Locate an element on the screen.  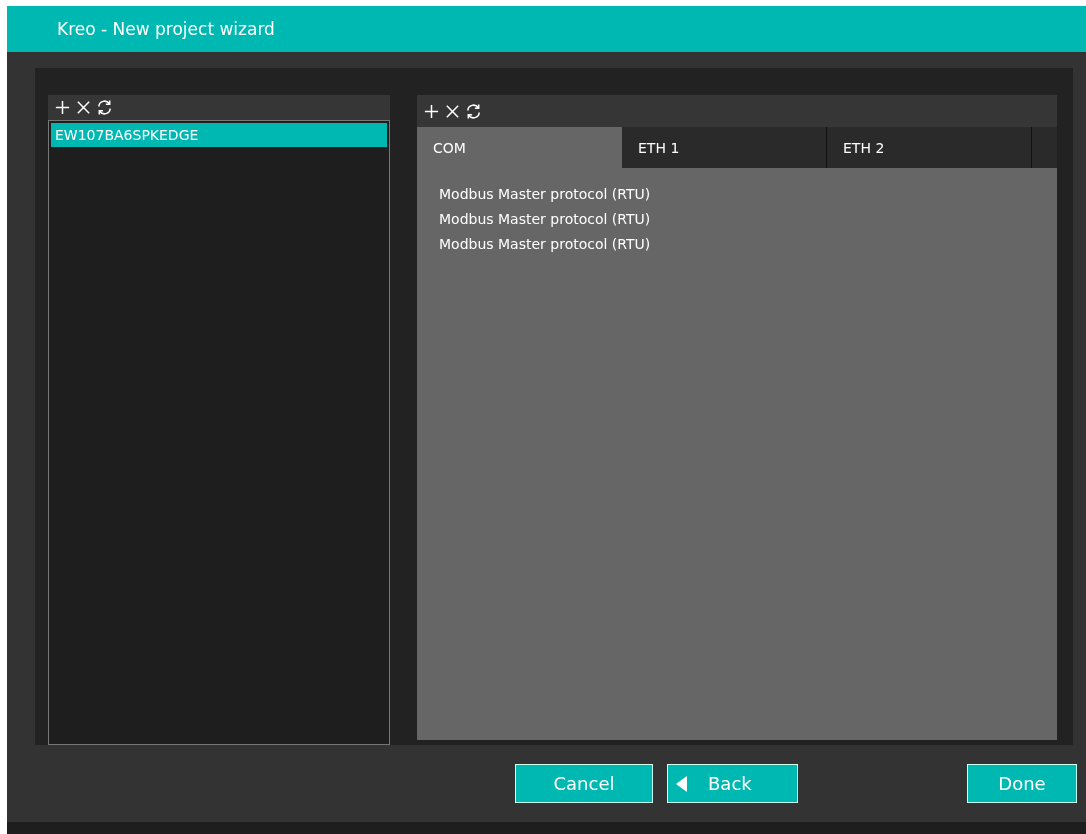
triangle-left-icon is located at coordinates (682, 783).